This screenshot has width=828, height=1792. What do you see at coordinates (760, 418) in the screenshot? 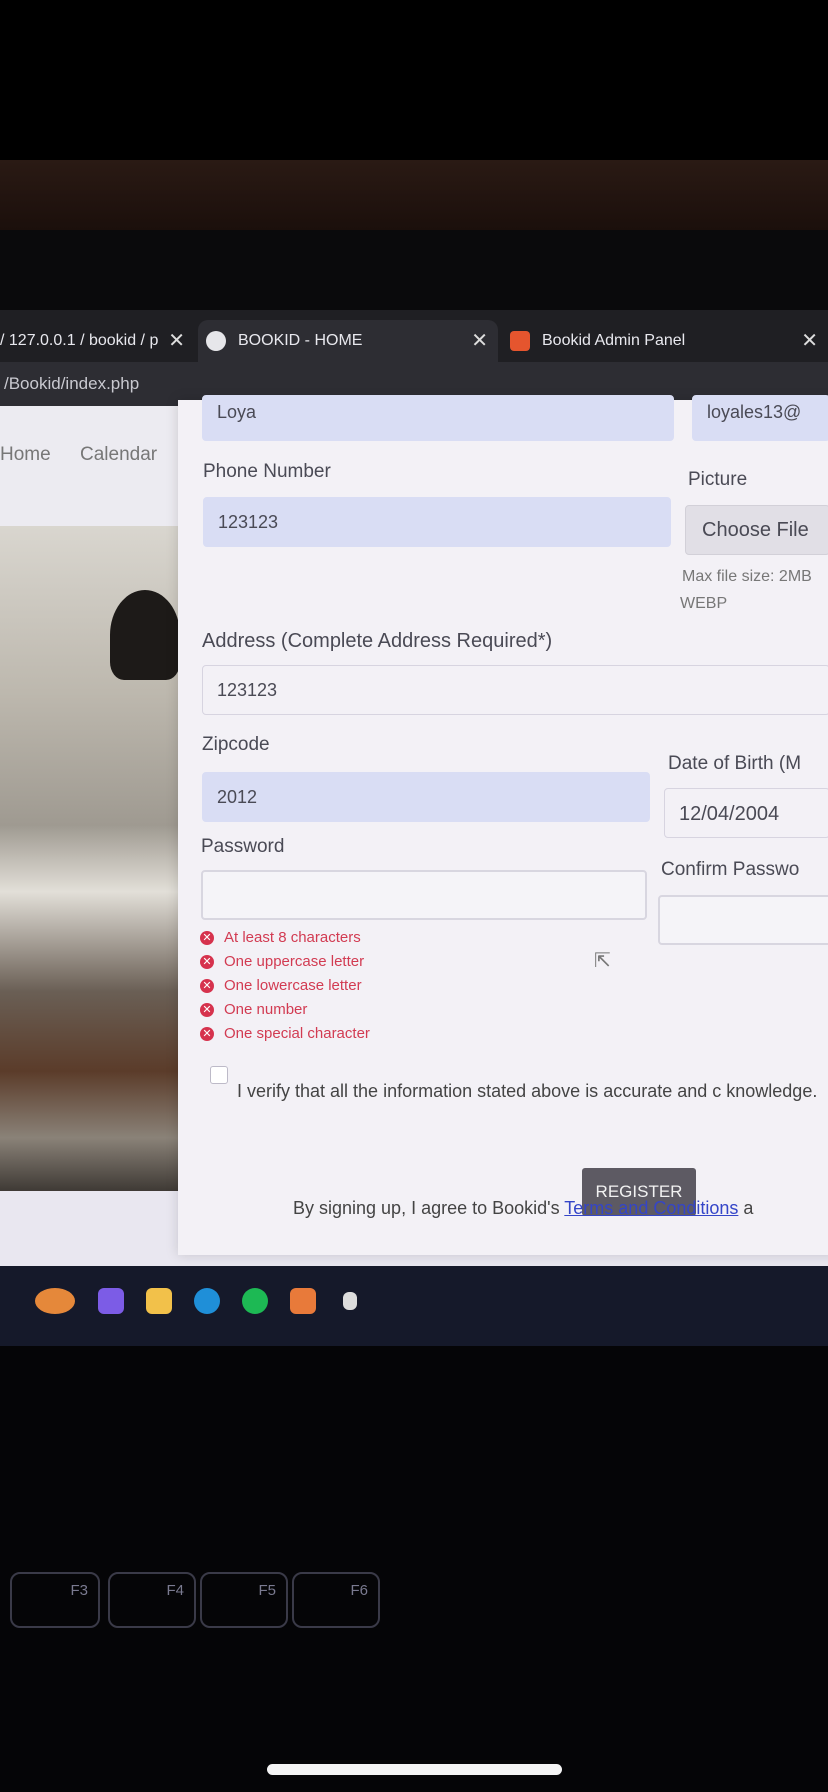
I see `email-field: loyales13@` at bounding box center [760, 418].